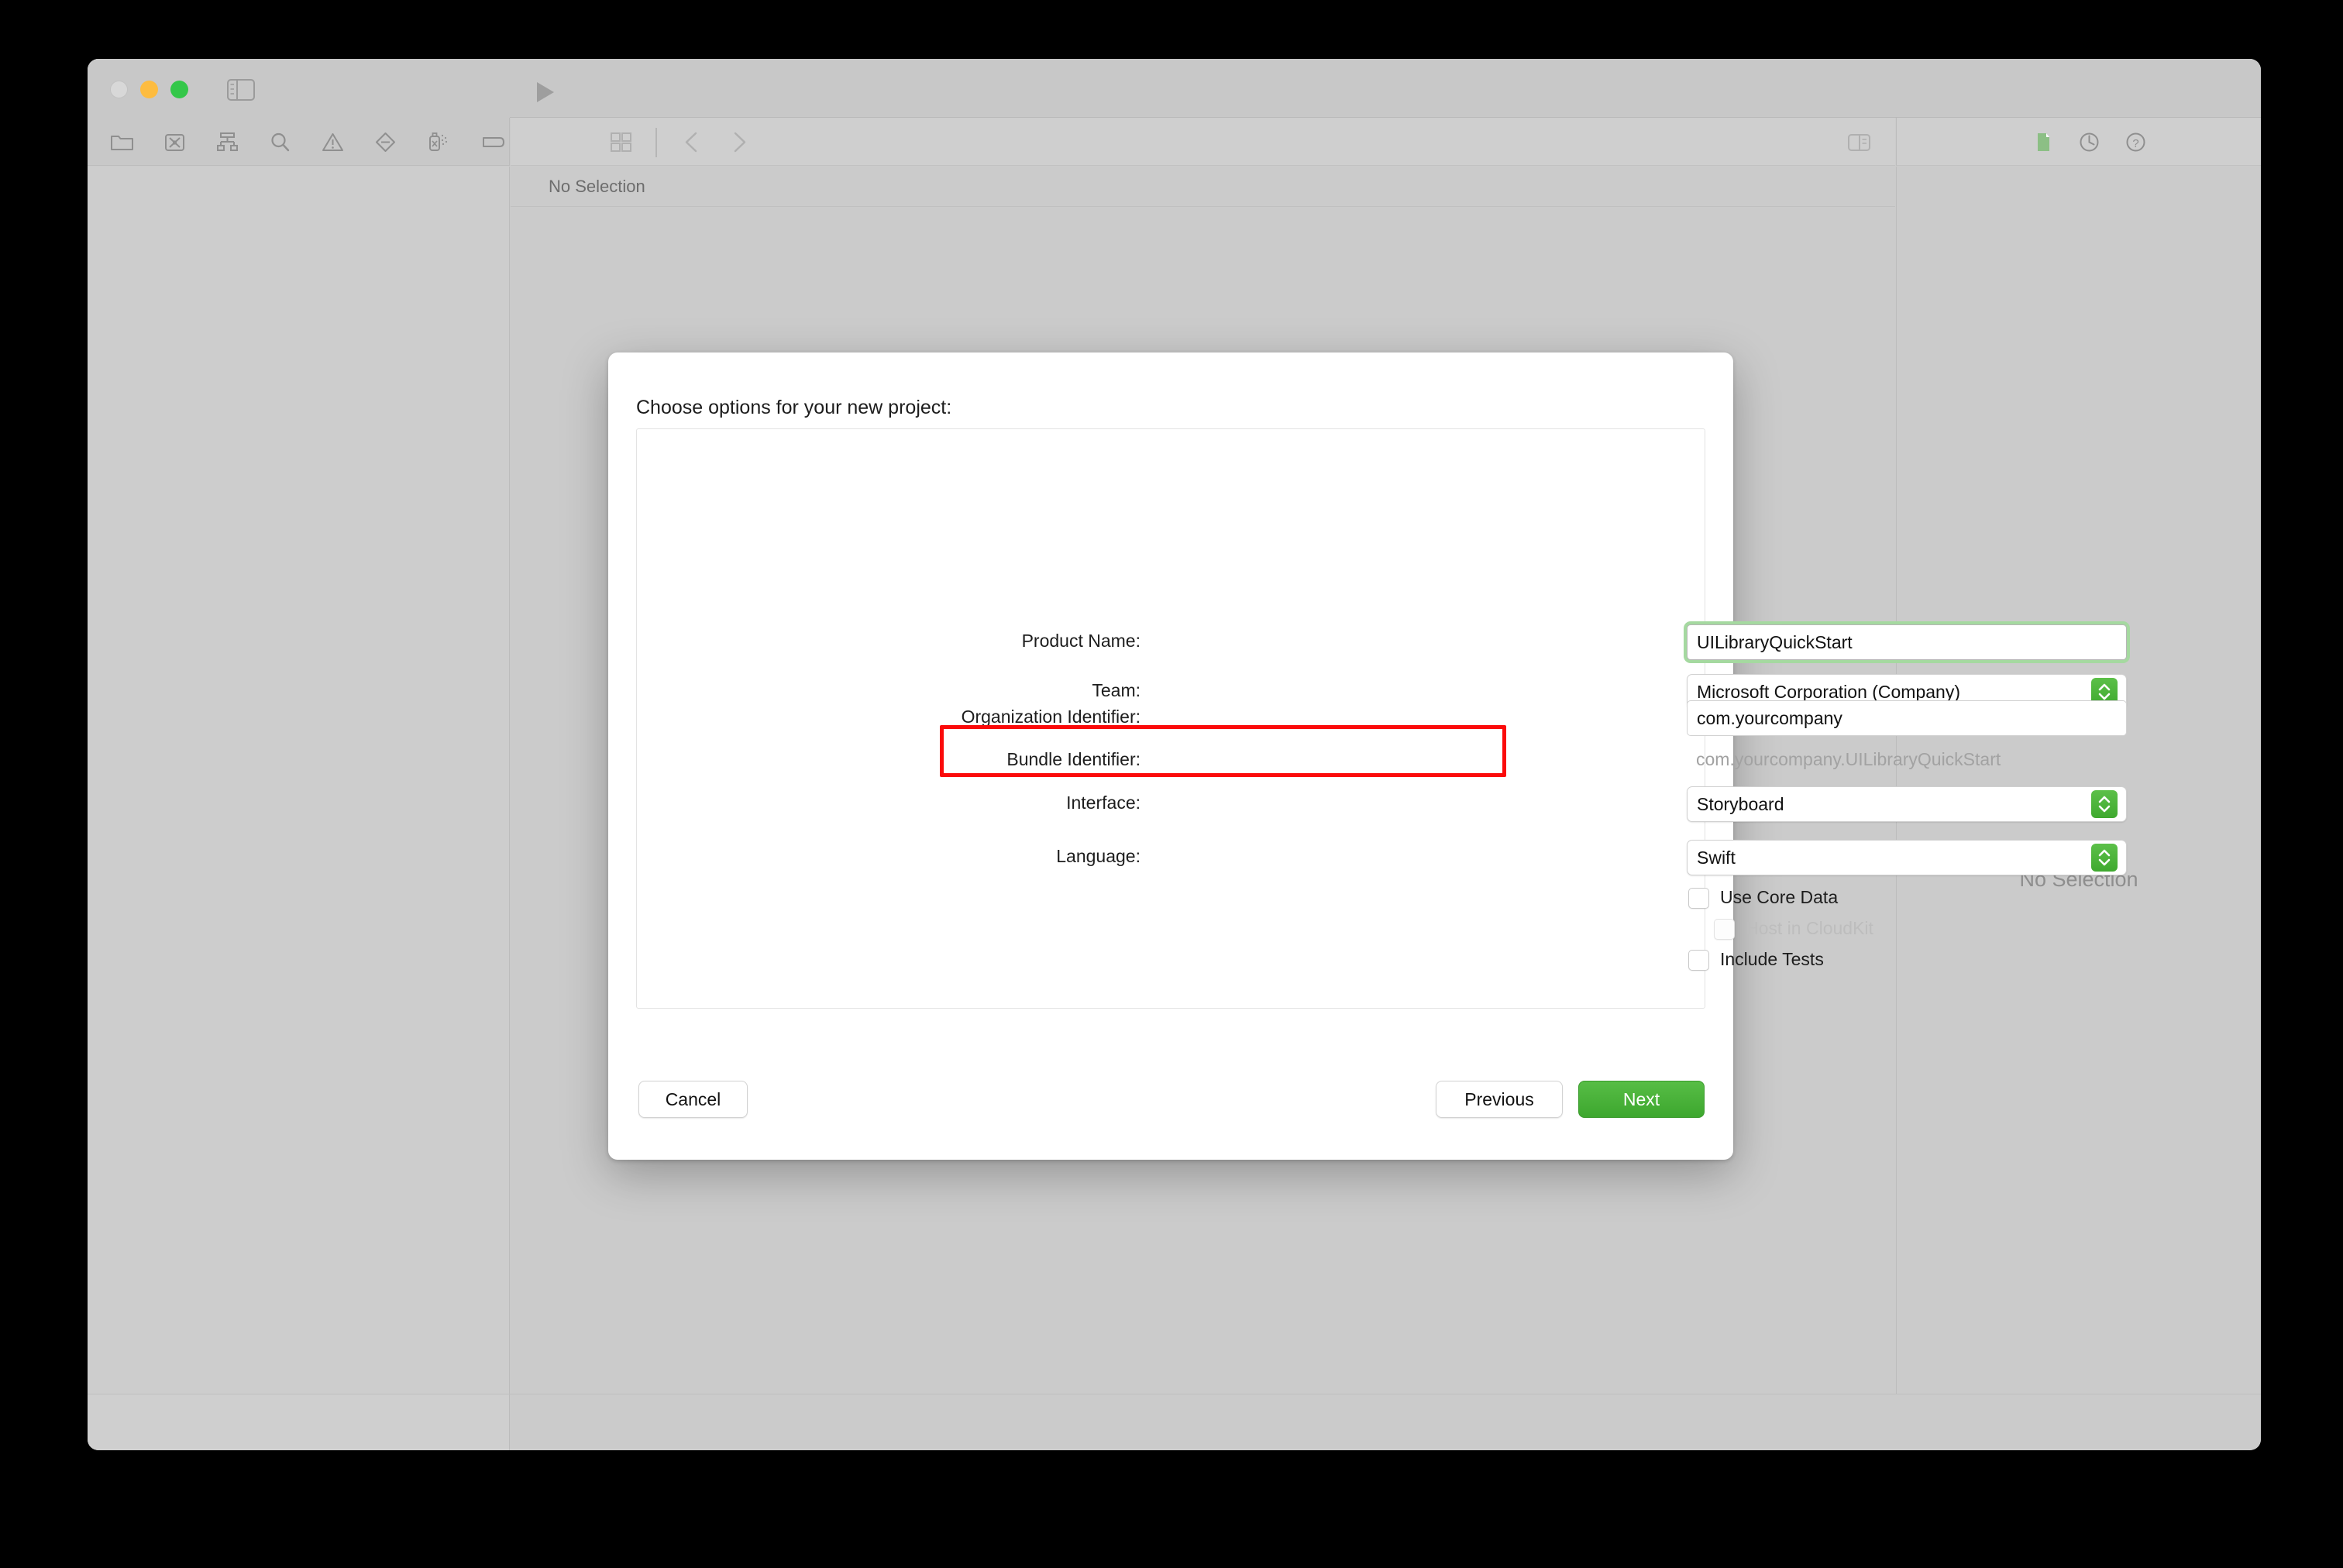 The image size is (2343, 1568). I want to click on maximize-window-button, so click(179, 89).